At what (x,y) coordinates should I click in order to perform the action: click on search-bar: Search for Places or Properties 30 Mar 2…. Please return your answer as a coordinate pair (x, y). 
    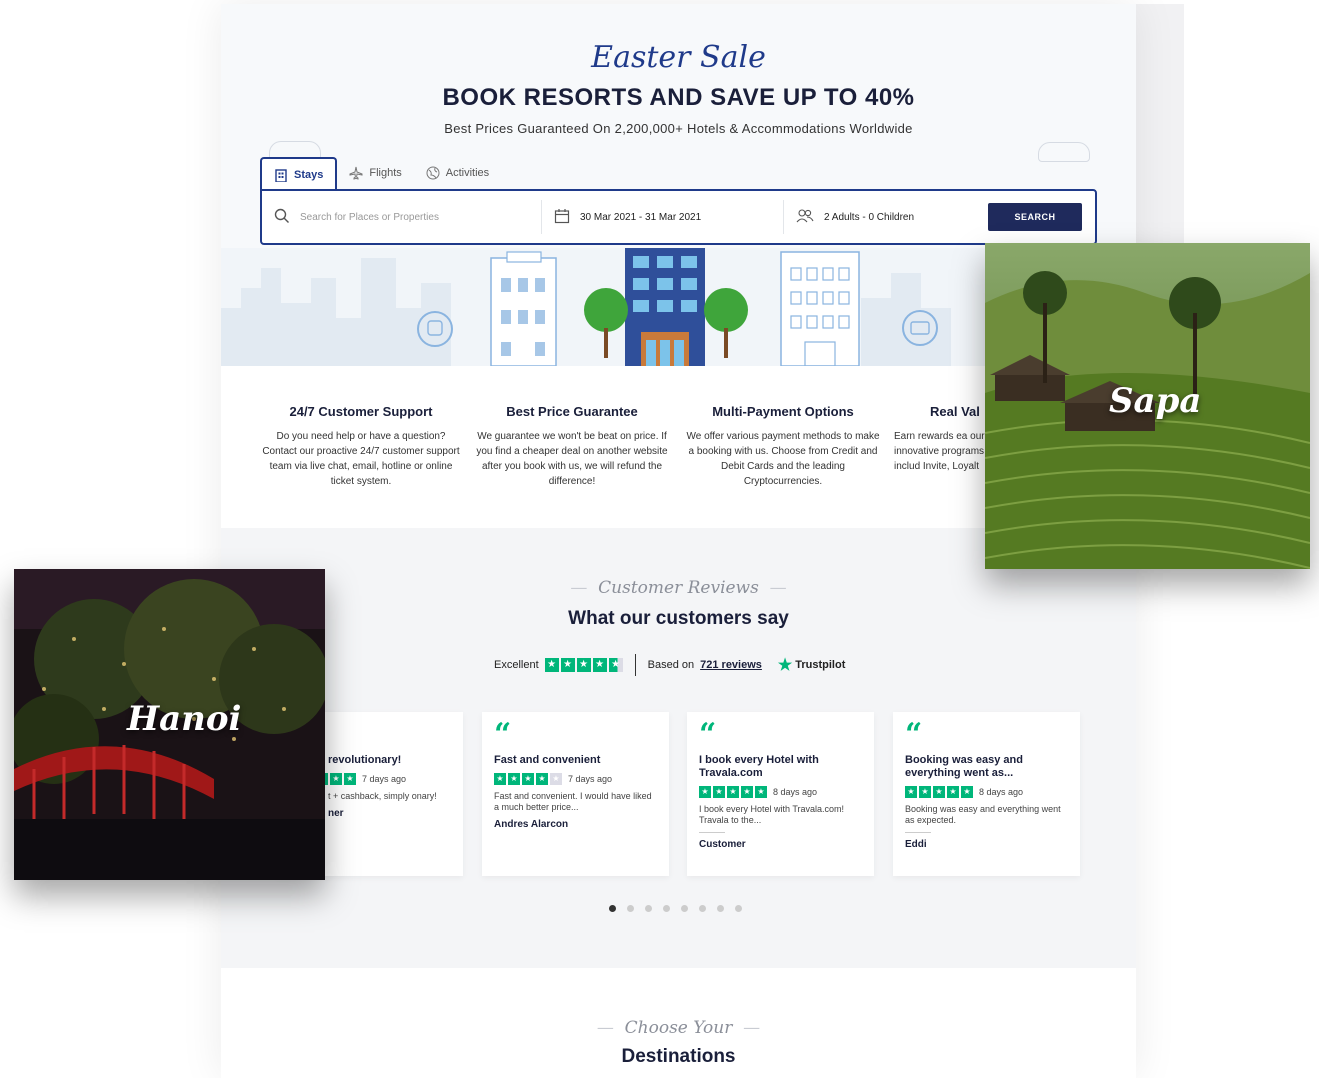
    Looking at the image, I should click on (678, 217).